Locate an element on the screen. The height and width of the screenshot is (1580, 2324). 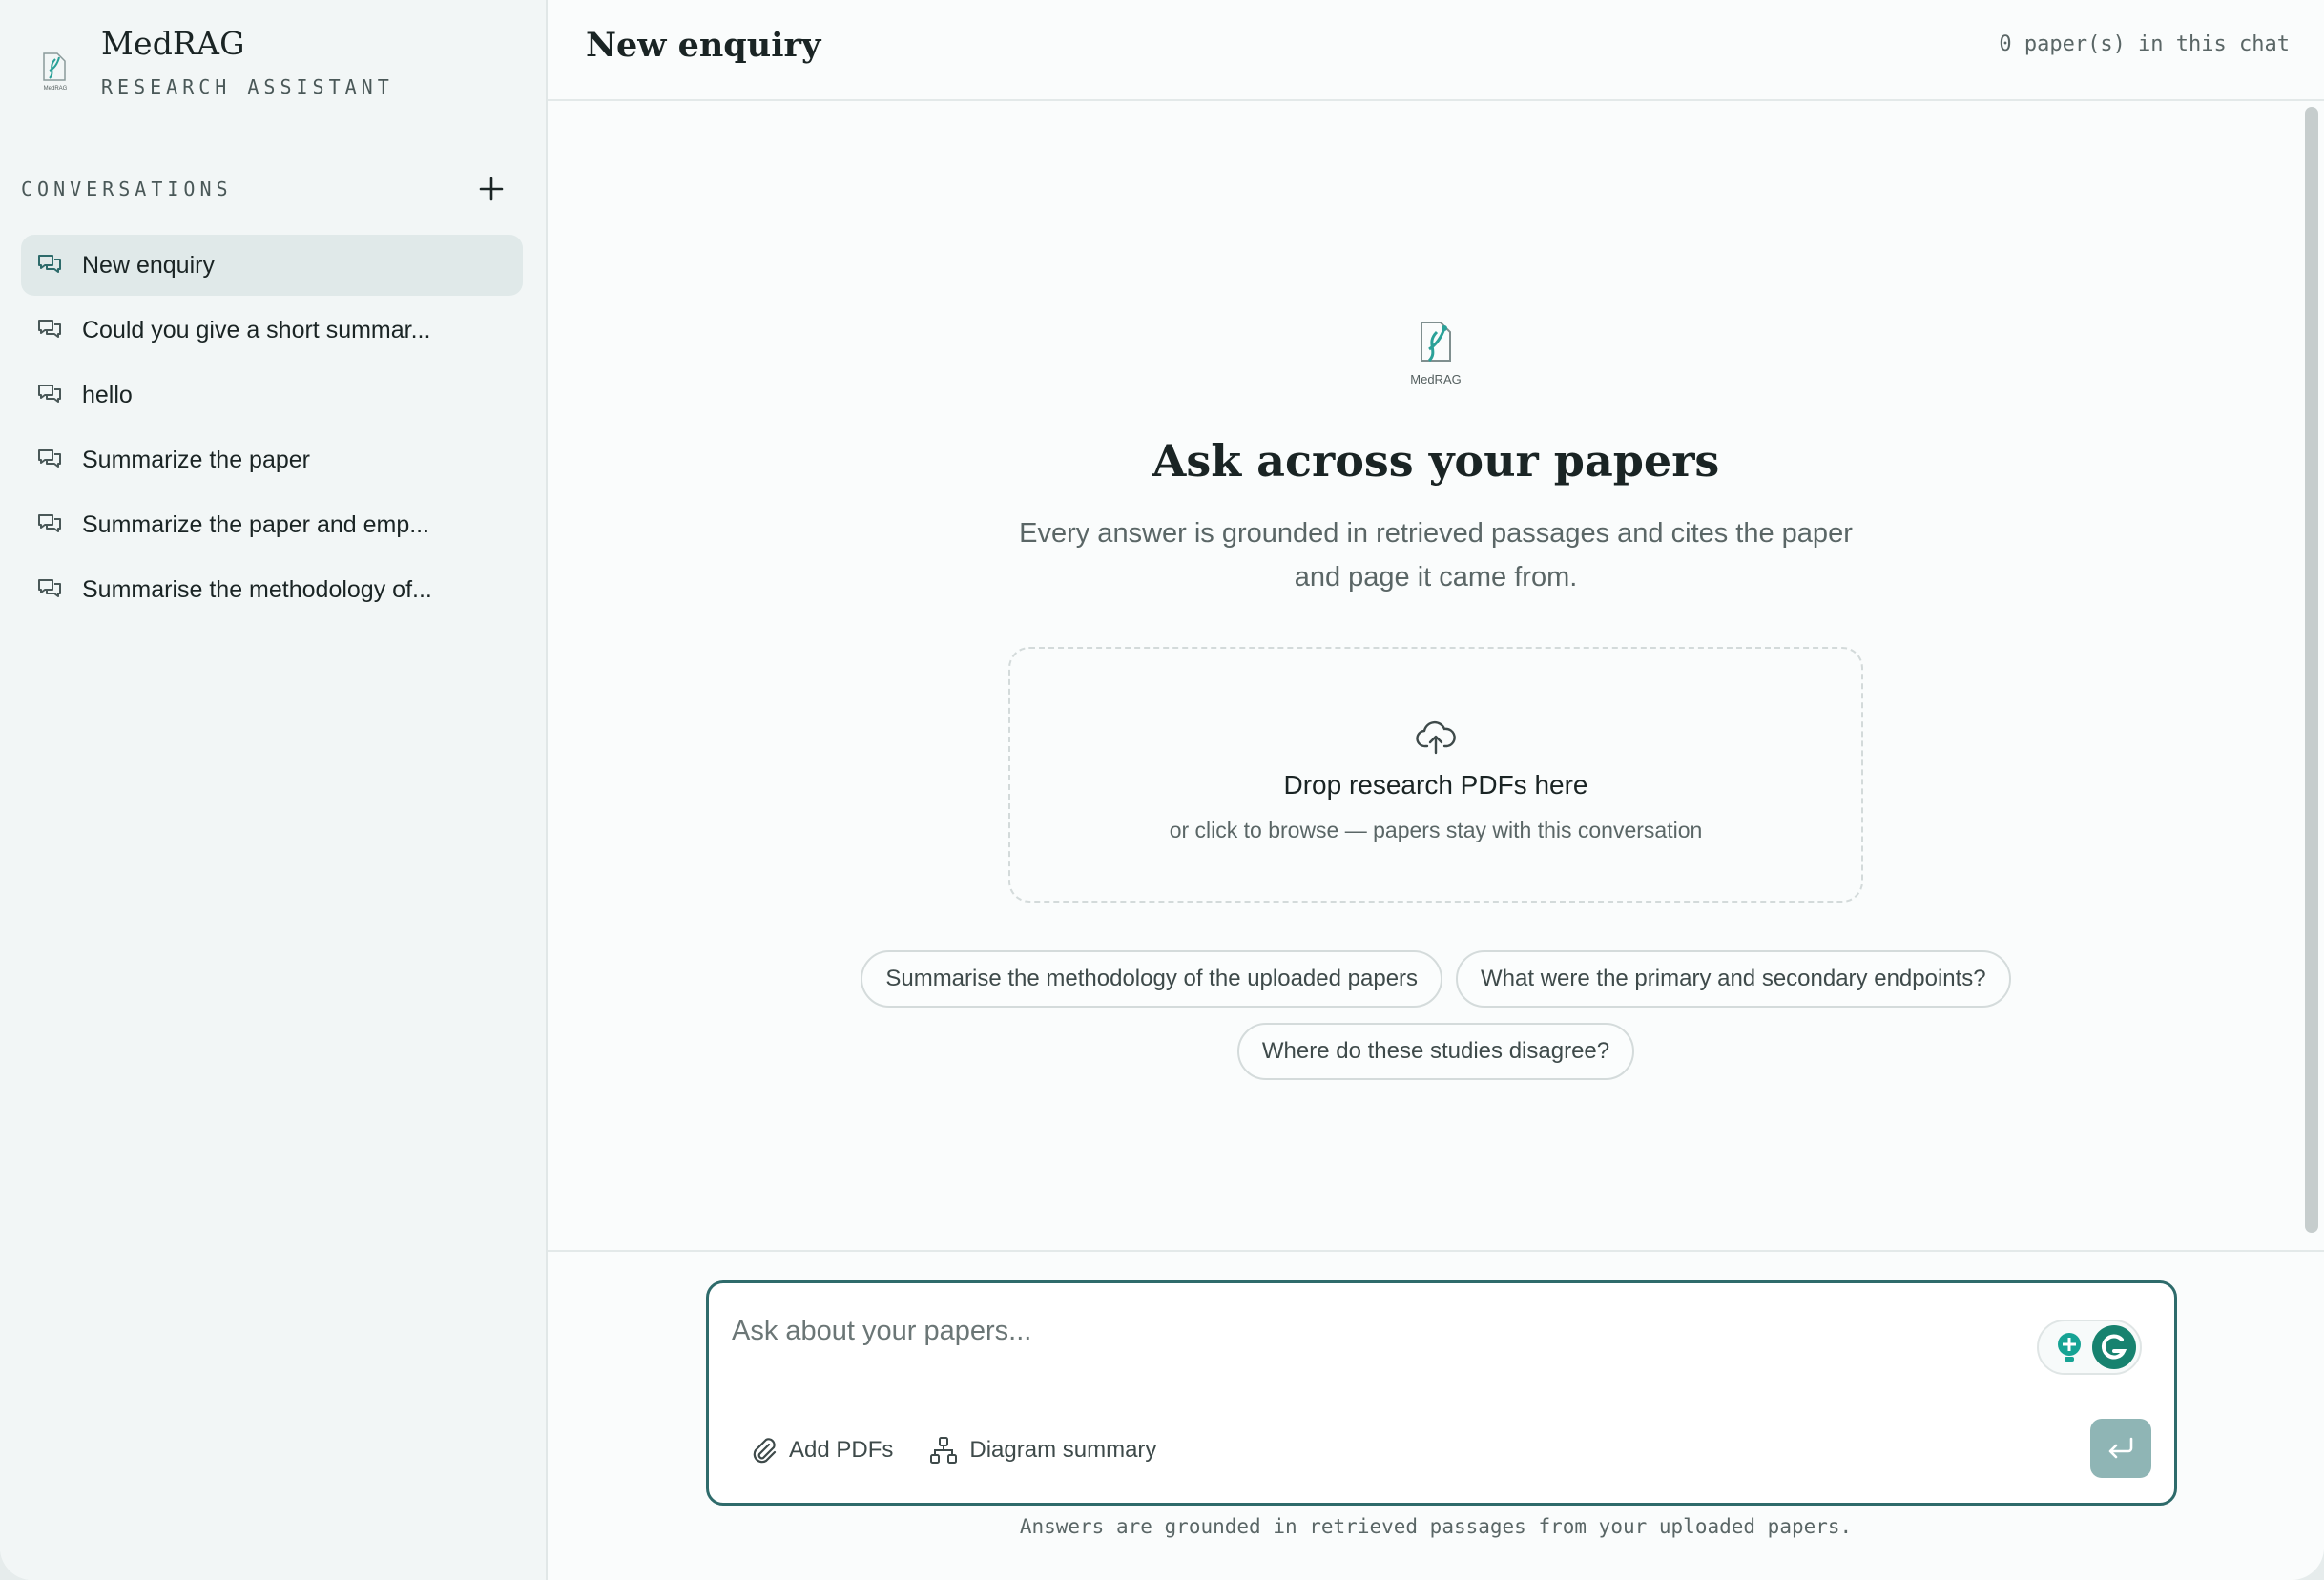
new-conversation-button is located at coordinates (491, 189).